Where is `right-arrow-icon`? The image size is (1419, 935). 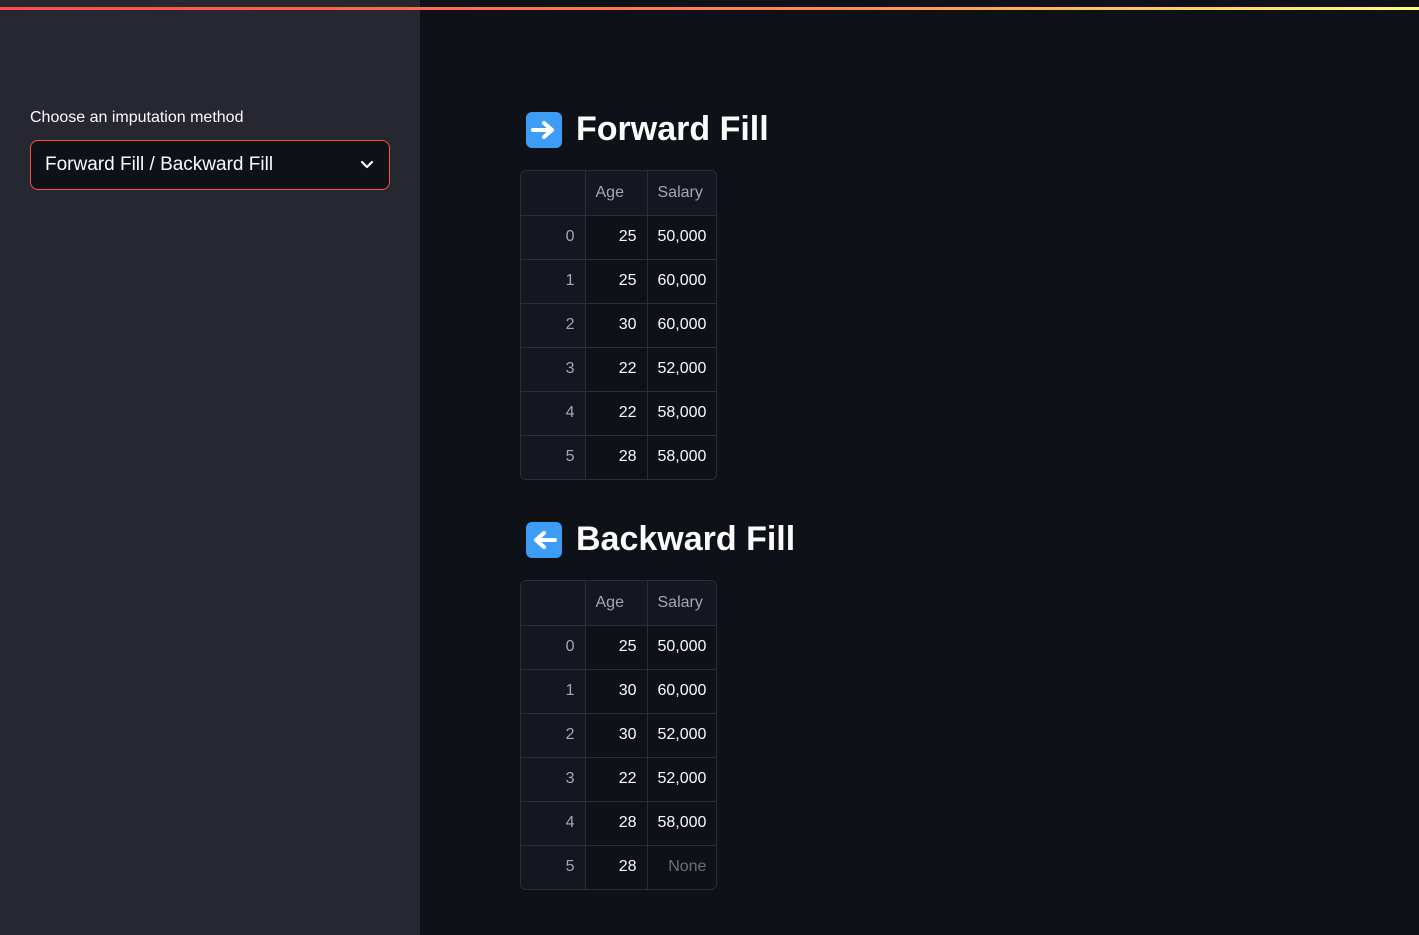 right-arrow-icon is located at coordinates (544, 129).